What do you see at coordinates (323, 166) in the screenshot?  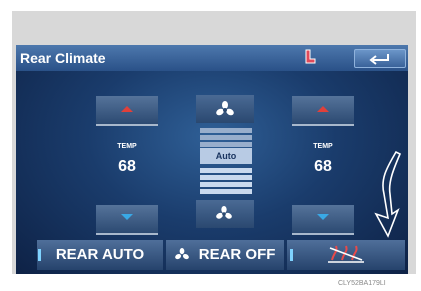 I see `right-temp-value: 68` at bounding box center [323, 166].